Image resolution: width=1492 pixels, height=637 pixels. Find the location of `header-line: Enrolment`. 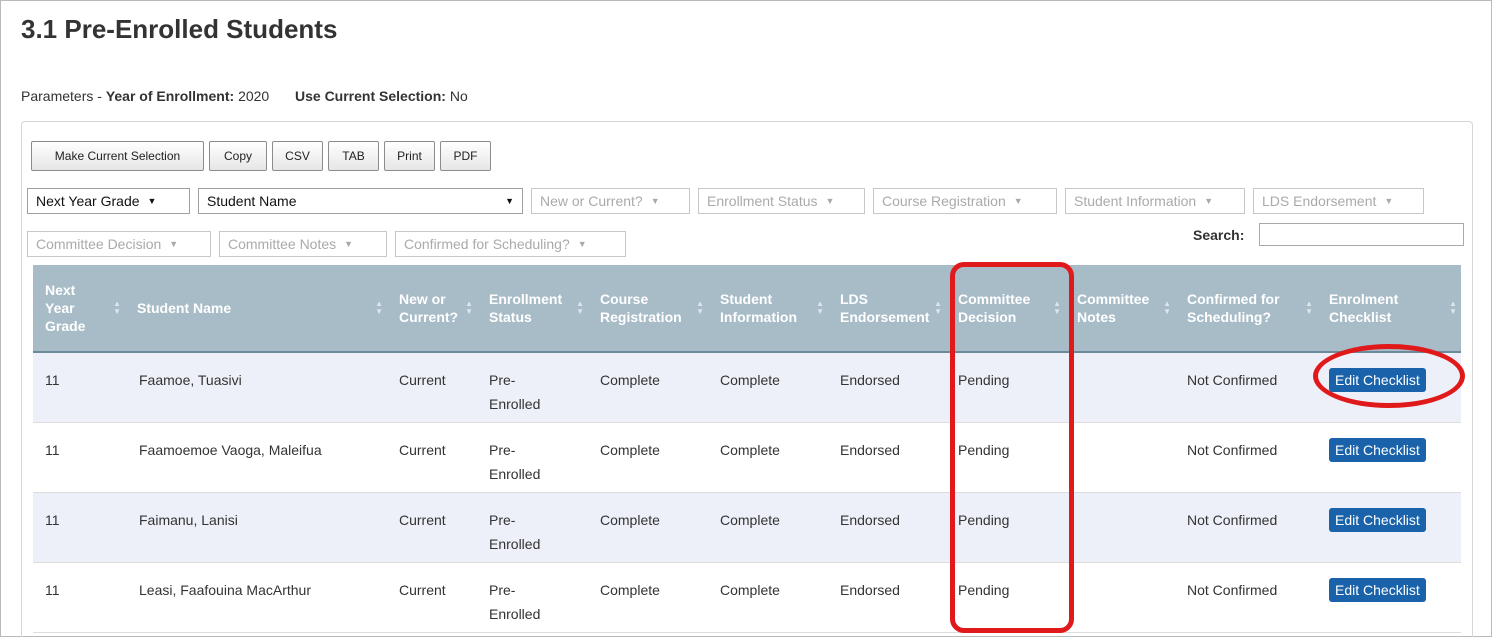

header-line: Enrolment is located at coordinates (1364, 299).